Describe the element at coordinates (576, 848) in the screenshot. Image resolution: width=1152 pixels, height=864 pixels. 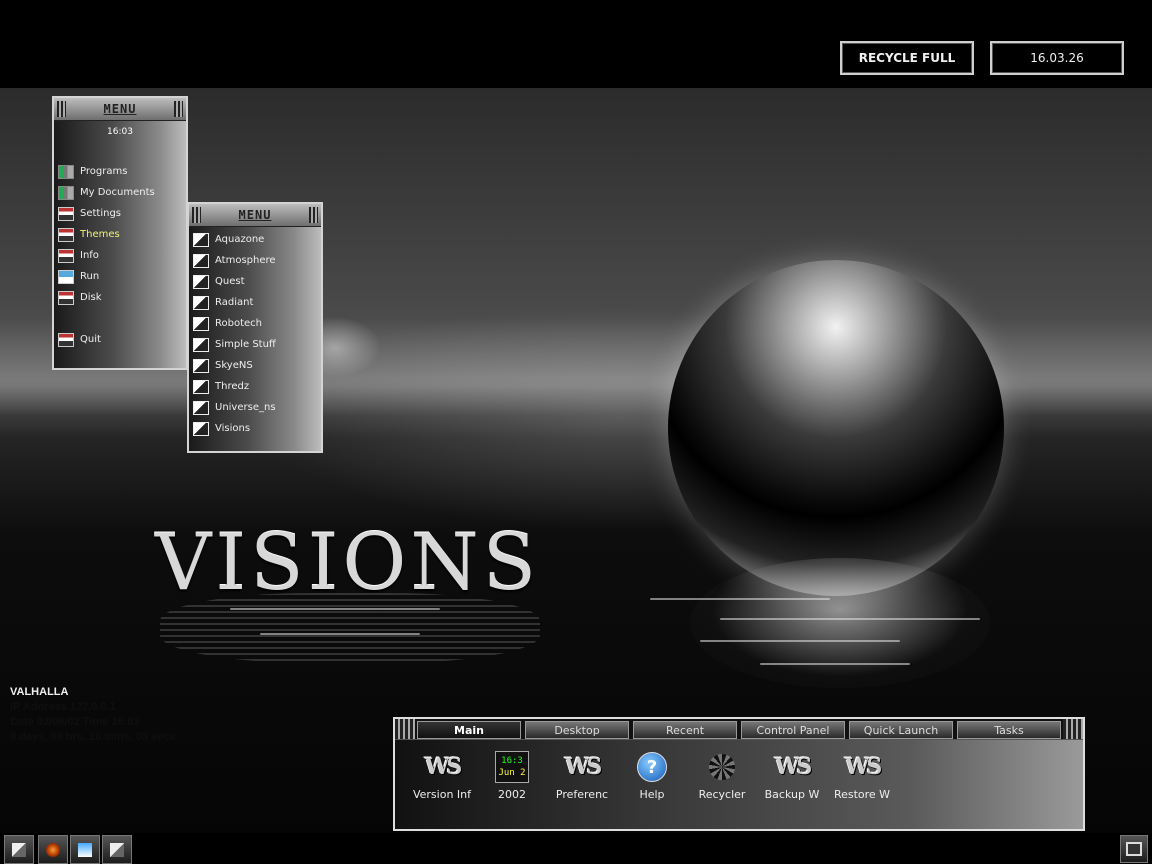
I see `taskbar` at that location.